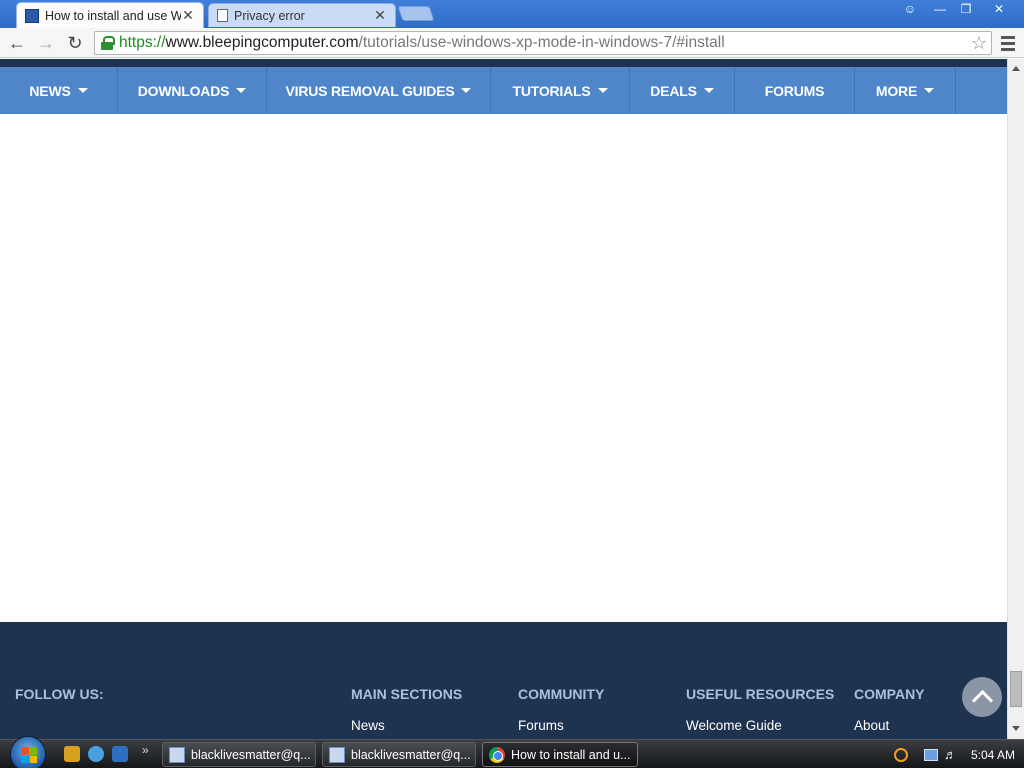 This screenshot has width=1024, height=768. I want to click on minimize-button: —, so click(940, 9).